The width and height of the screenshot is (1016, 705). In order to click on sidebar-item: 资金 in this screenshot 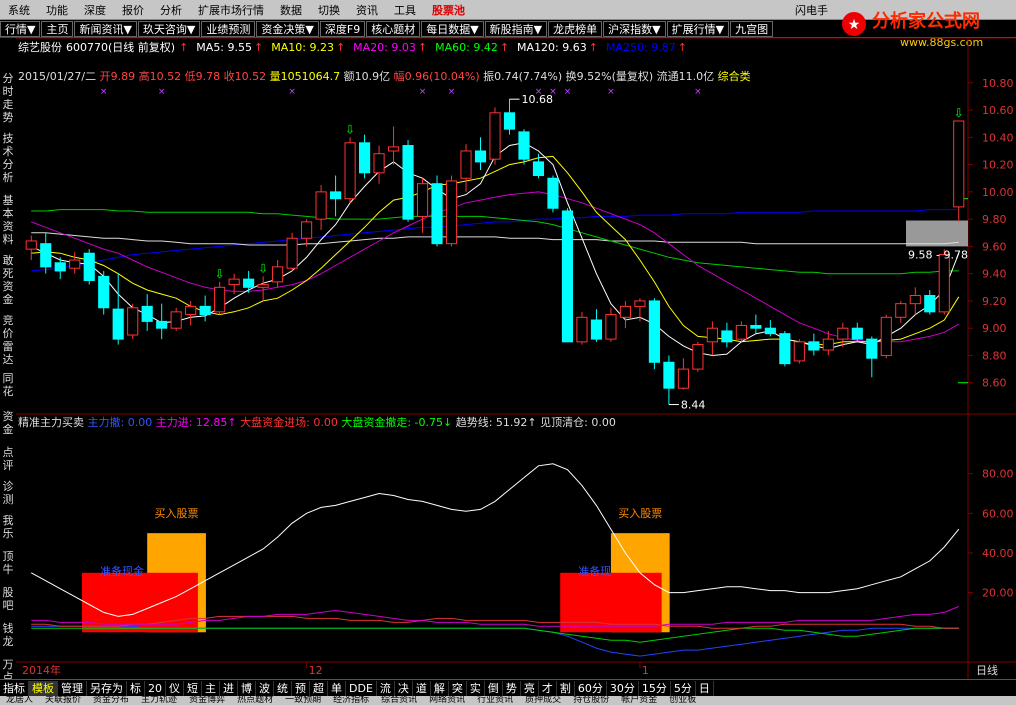, I will do `click(8, 423)`.